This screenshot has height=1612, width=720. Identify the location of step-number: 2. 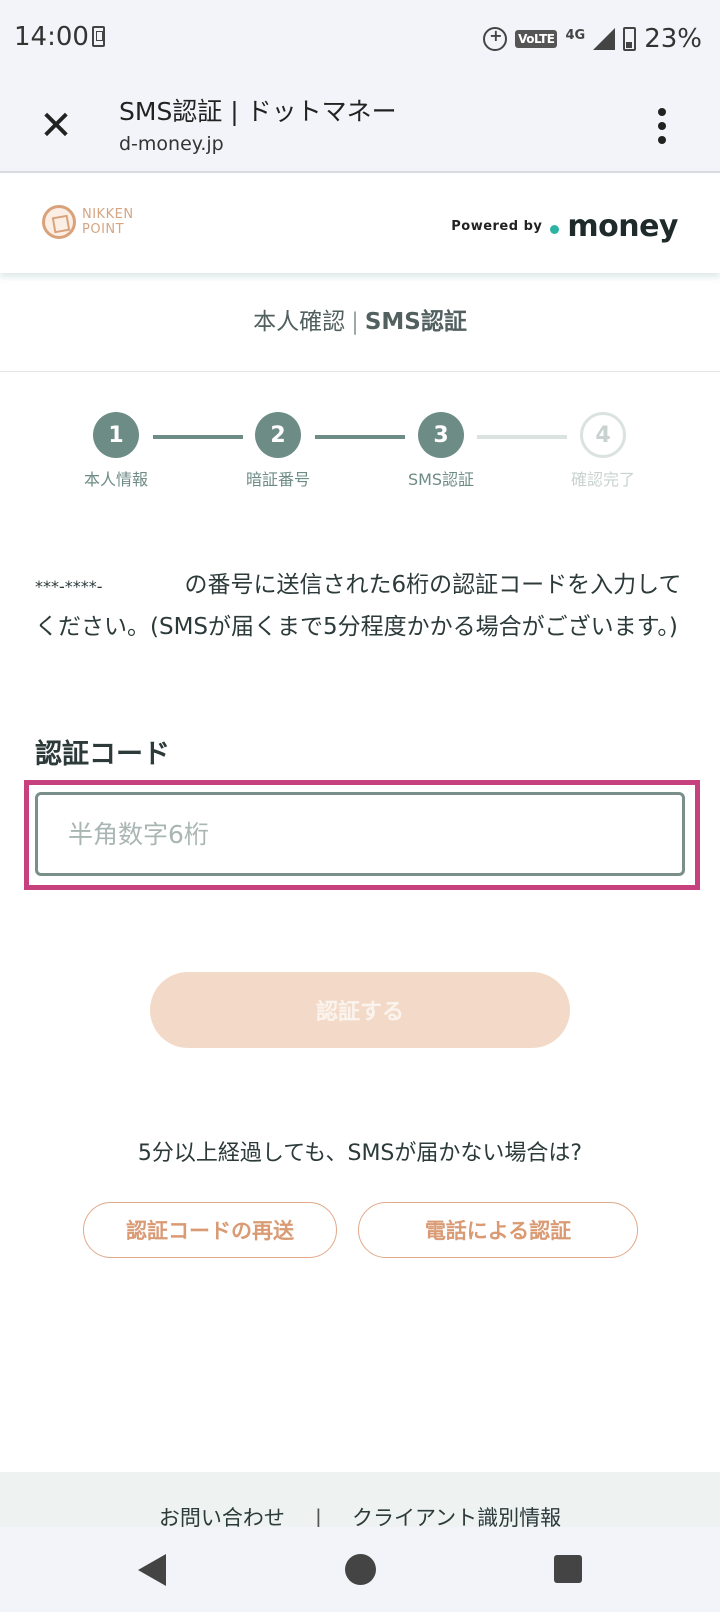
(278, 435).